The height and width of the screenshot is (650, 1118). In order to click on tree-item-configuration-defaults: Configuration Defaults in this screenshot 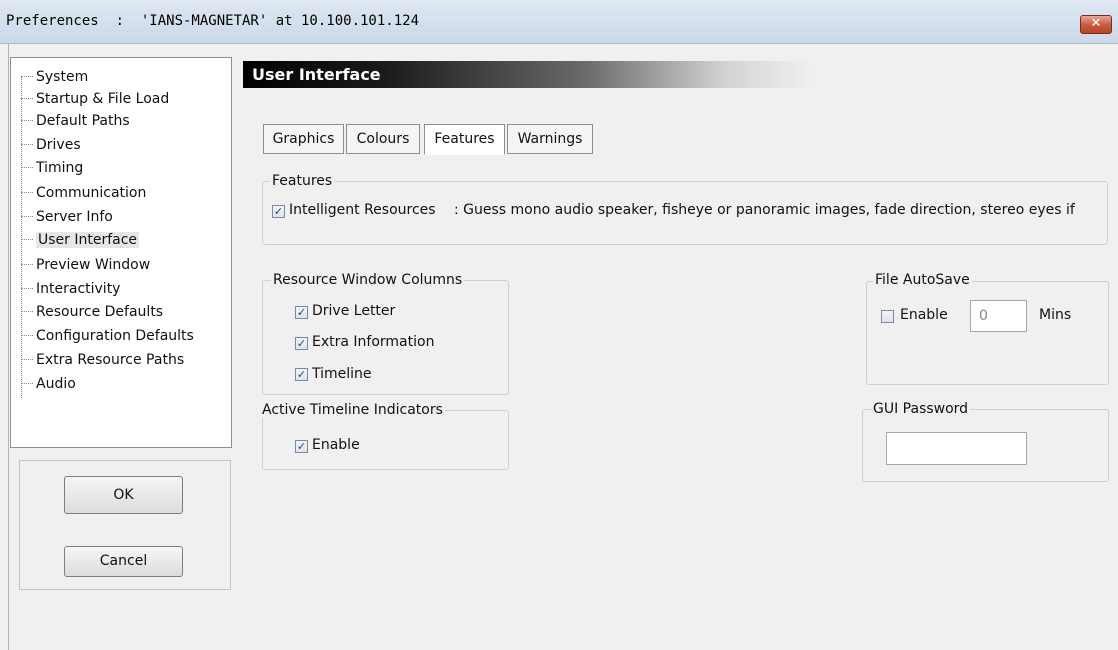, I will do `click(107, 336)`.